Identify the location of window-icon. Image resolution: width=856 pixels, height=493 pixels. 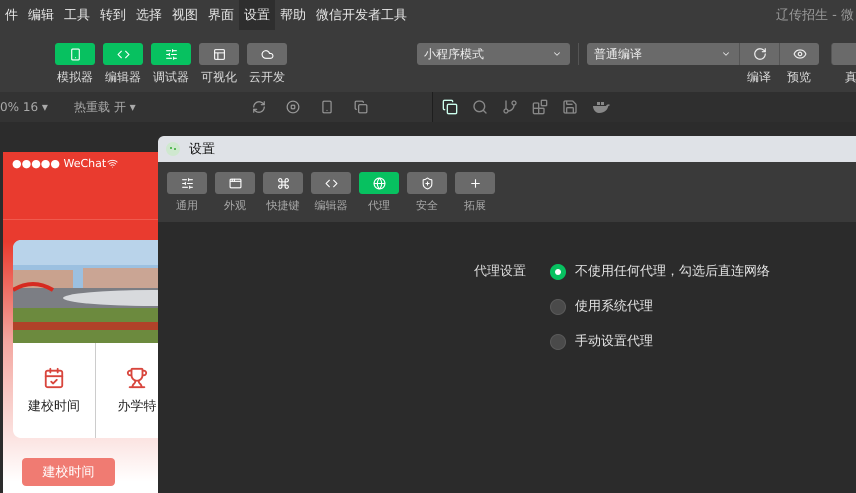
(235, 183).